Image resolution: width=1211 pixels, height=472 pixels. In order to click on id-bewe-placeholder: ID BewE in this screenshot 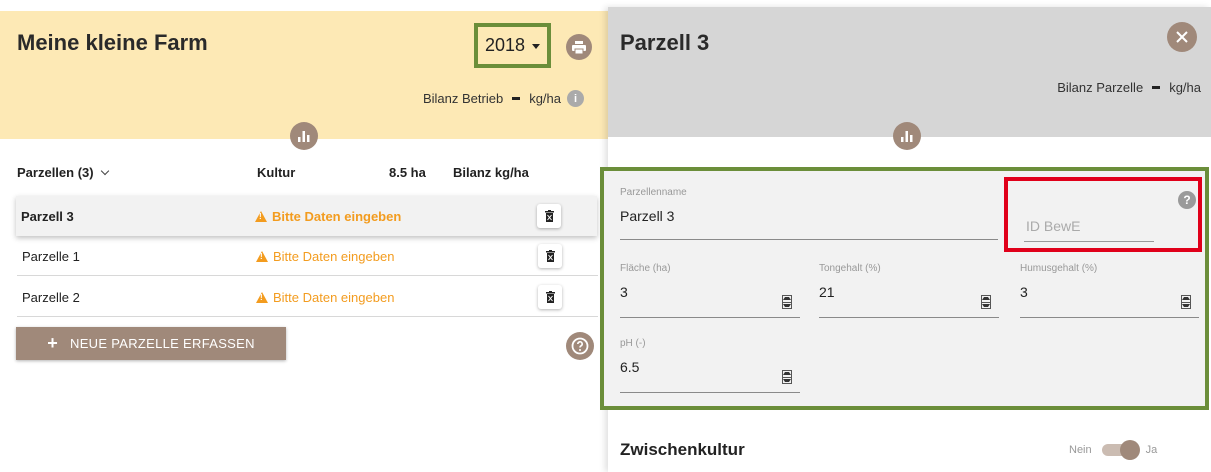, I will do `click(1053, 226)`.